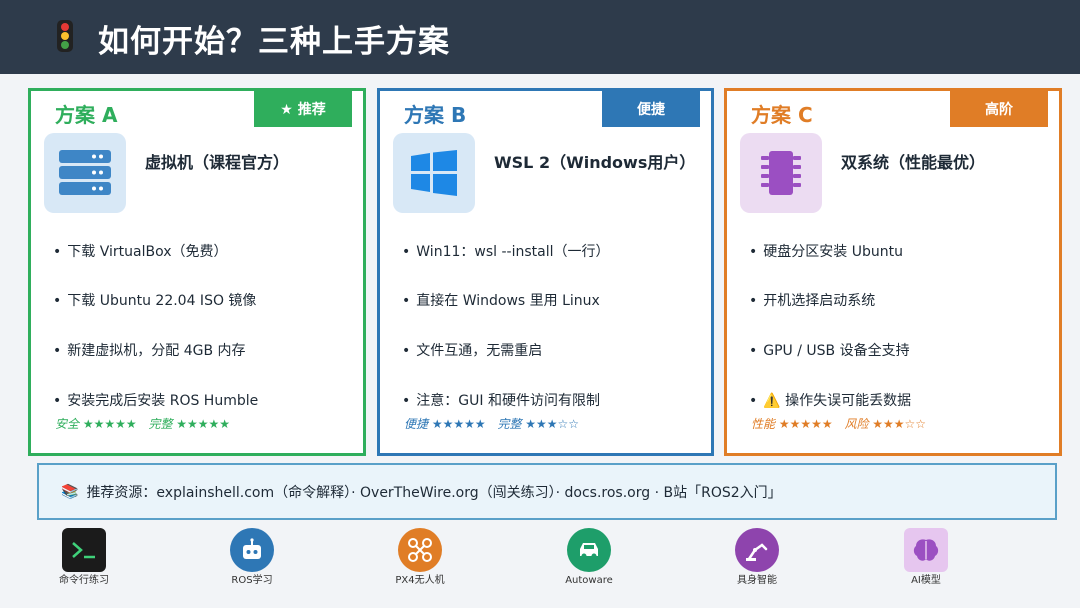  I want to click on dock-label: PX4无人机, so click(420, 580).